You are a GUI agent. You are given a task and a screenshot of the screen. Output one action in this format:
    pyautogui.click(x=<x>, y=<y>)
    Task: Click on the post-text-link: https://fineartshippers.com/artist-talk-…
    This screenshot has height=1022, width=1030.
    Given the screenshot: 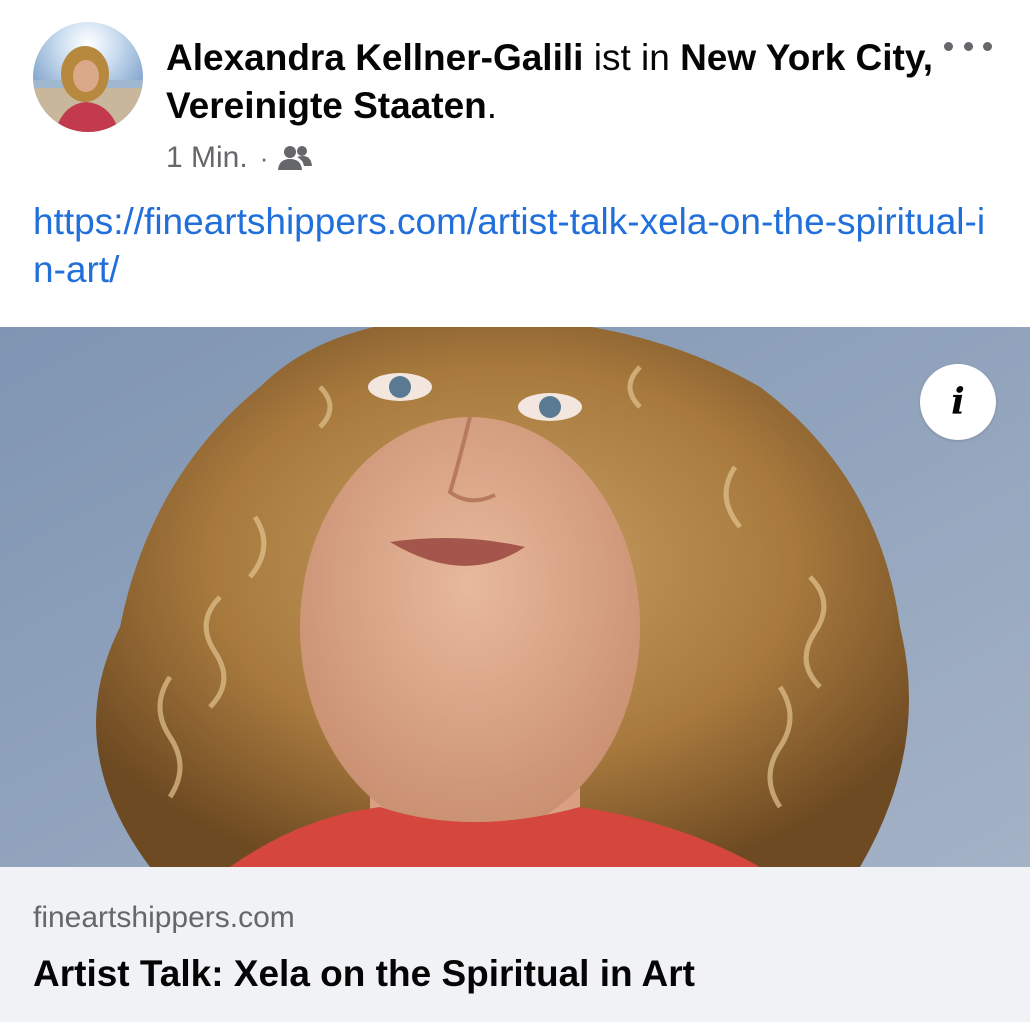 What is the action you would take?
    pyautogui.click(x=518, y=246)
    